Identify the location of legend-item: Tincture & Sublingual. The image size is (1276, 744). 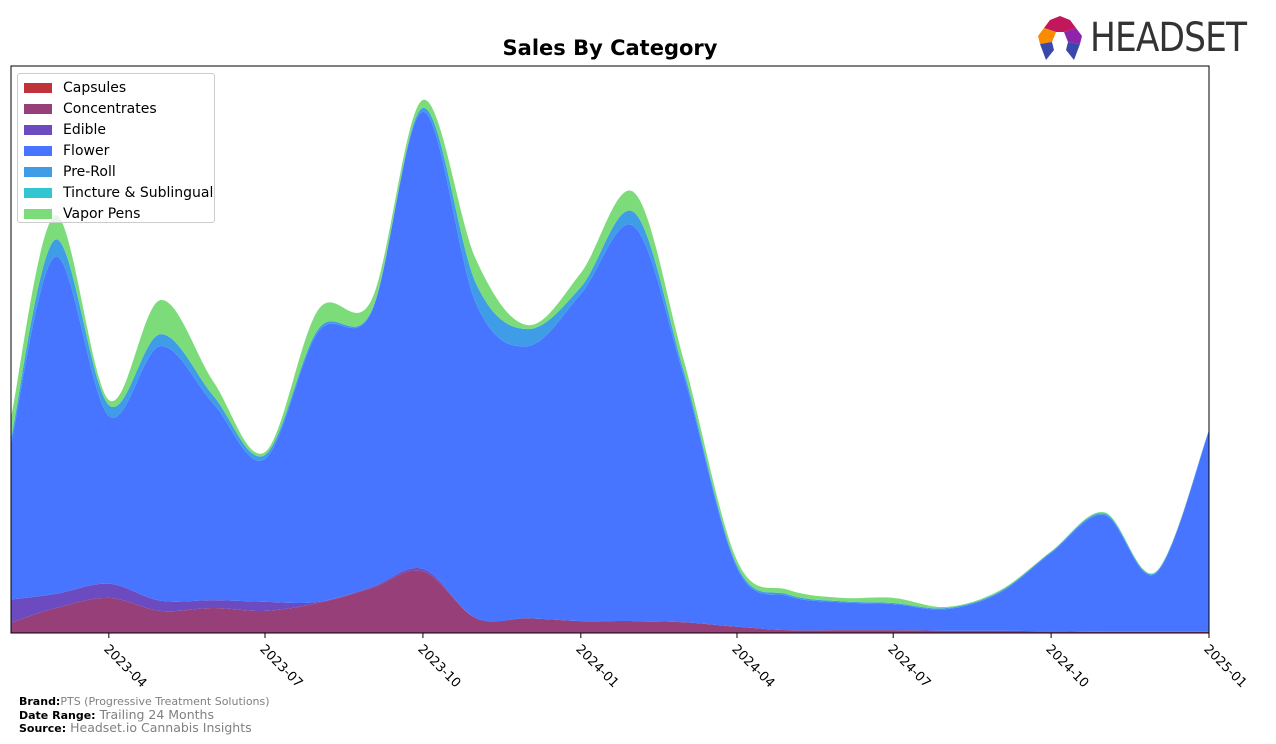
(116, 192).